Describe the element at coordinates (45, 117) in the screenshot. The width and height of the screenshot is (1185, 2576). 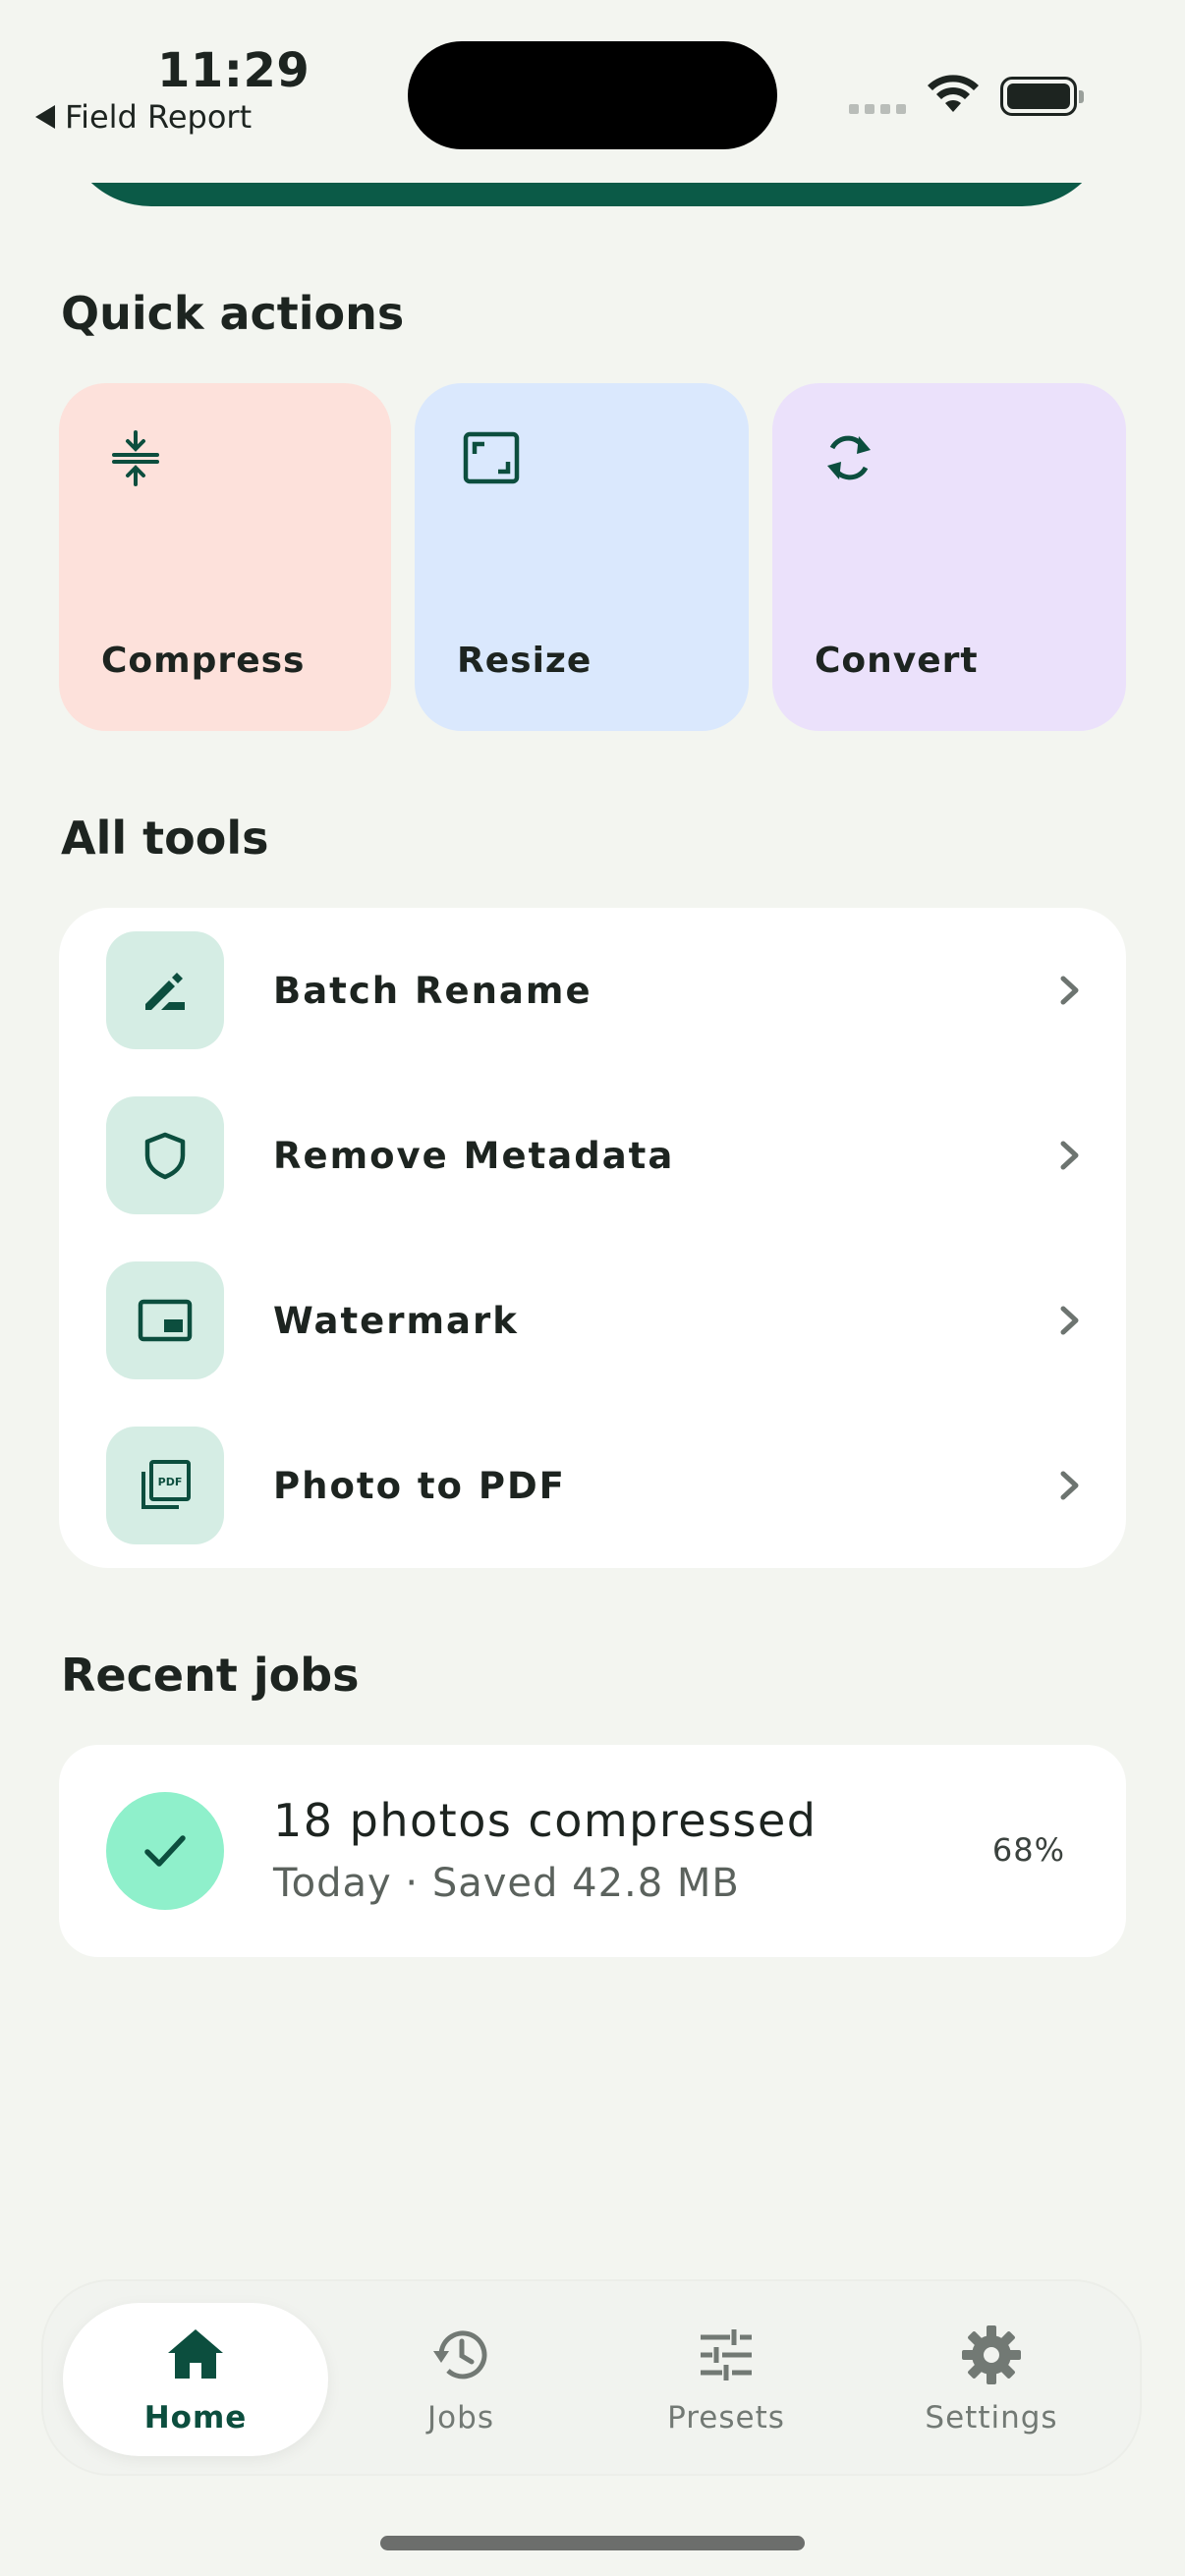
I see `back-arrow-icon` at that location.